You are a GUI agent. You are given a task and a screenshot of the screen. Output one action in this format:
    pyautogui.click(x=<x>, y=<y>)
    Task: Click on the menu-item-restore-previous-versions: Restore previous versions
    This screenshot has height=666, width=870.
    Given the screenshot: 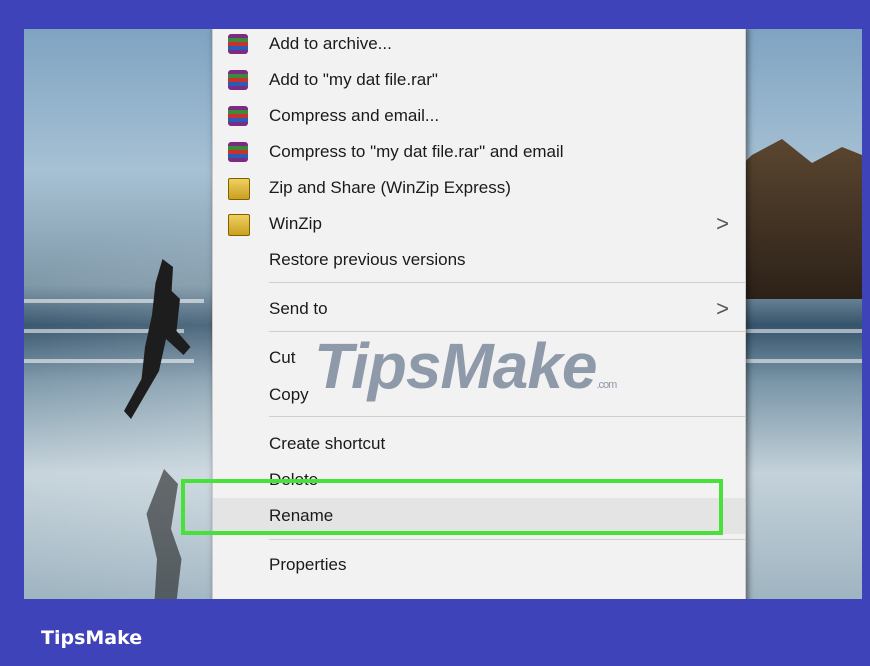 What is the action you would take?
    pyautogui.click(x=479, y=260)
    